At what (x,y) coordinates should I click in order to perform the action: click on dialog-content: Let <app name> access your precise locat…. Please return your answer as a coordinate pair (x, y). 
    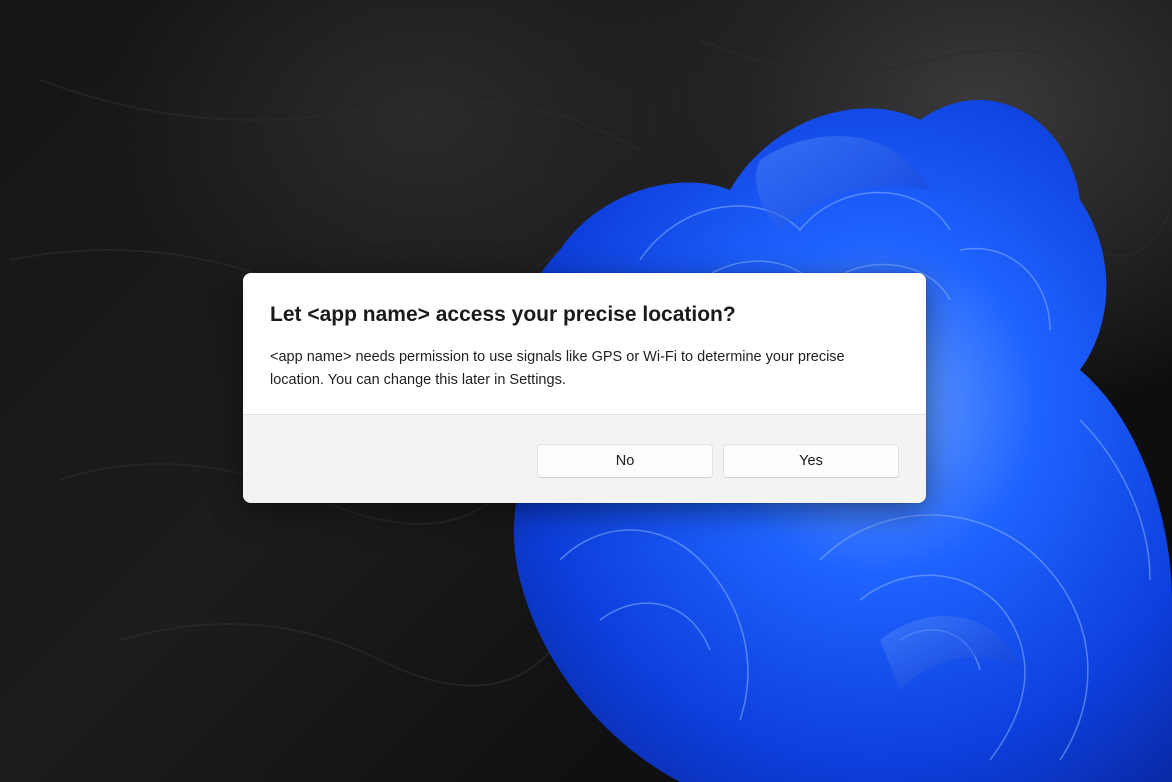
    Looking at the image, I should click on (584, 343).